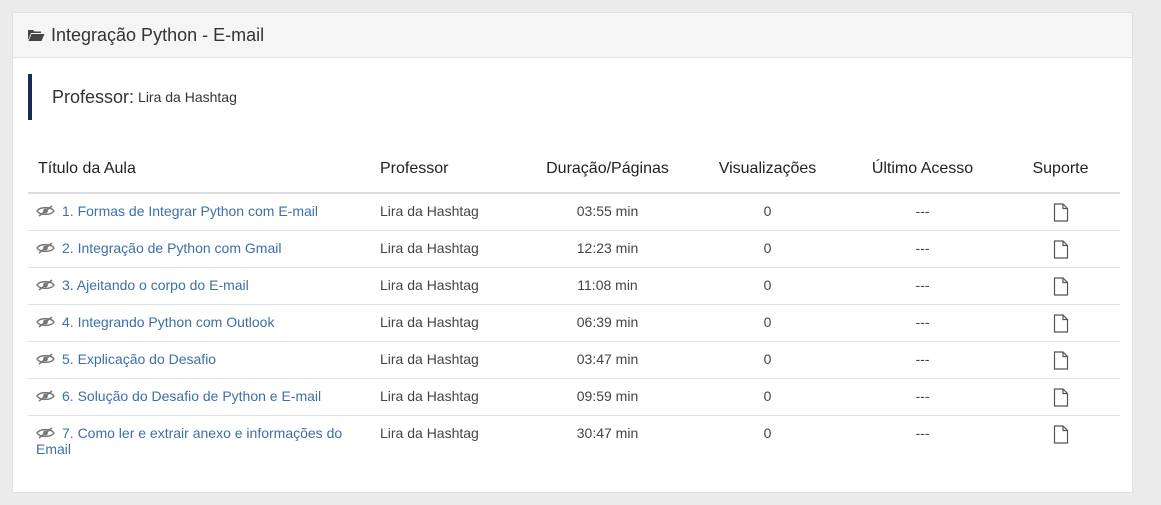 The width and height of the screenshot is (1161, 505). I want to click on lesson-title-cell: 5. Explicação do Desafio, so click(201, 360).